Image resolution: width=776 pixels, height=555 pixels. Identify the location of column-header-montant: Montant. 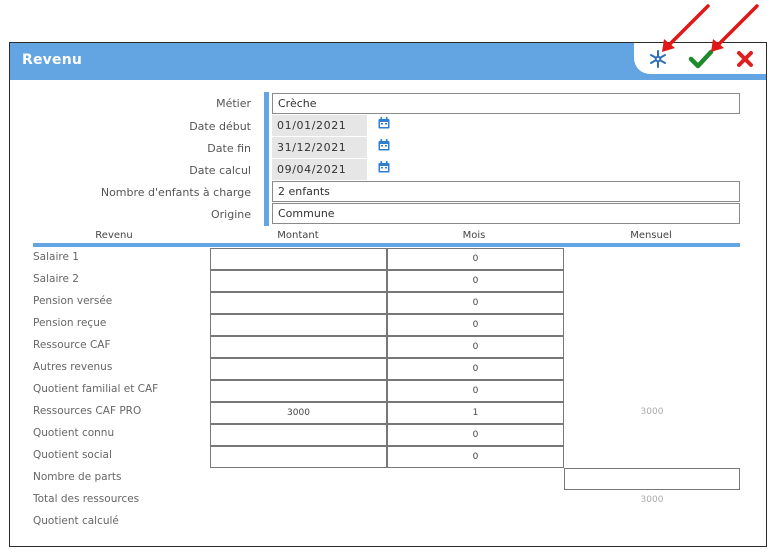
(298, 235).